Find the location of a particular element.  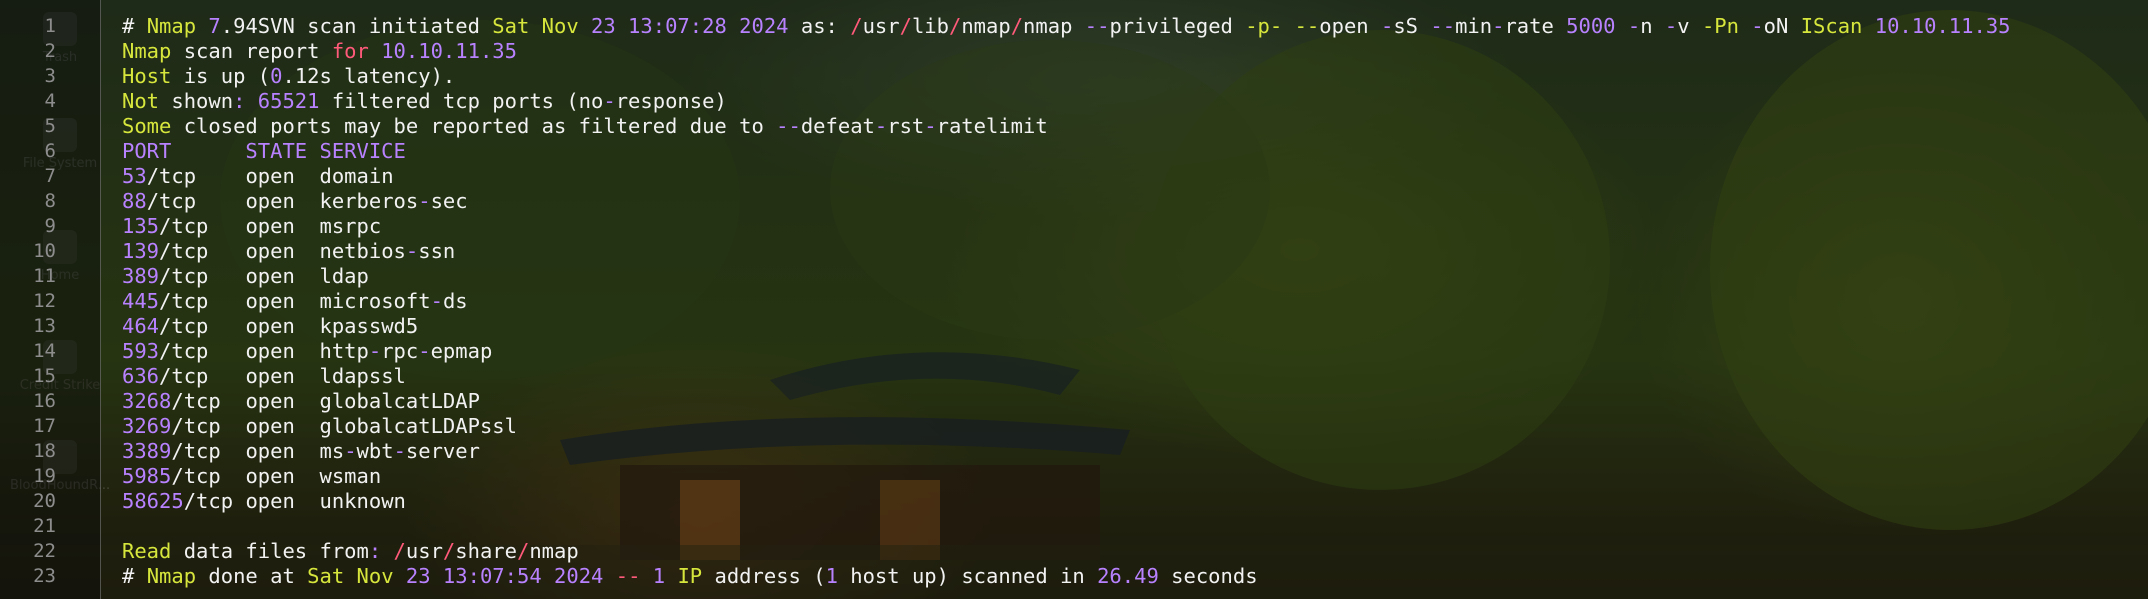

port-row: 58625/tcp open unknown is located at coordinates (1127, 501).